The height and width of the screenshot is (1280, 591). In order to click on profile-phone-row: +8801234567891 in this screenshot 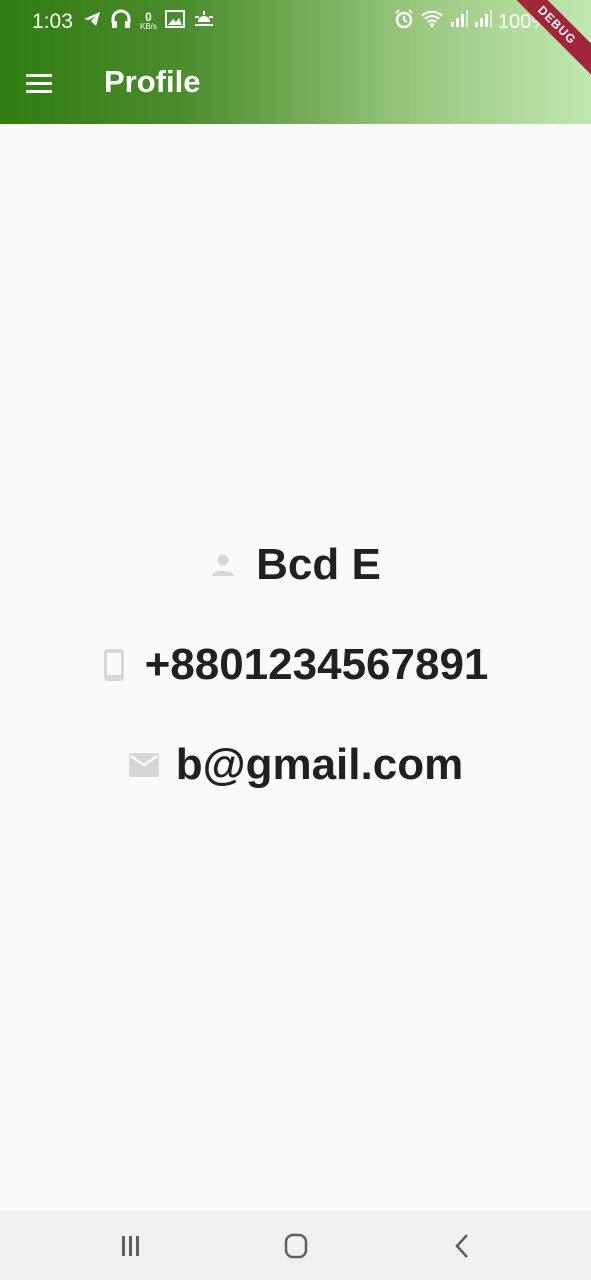, I will do `click(295, 665)`.